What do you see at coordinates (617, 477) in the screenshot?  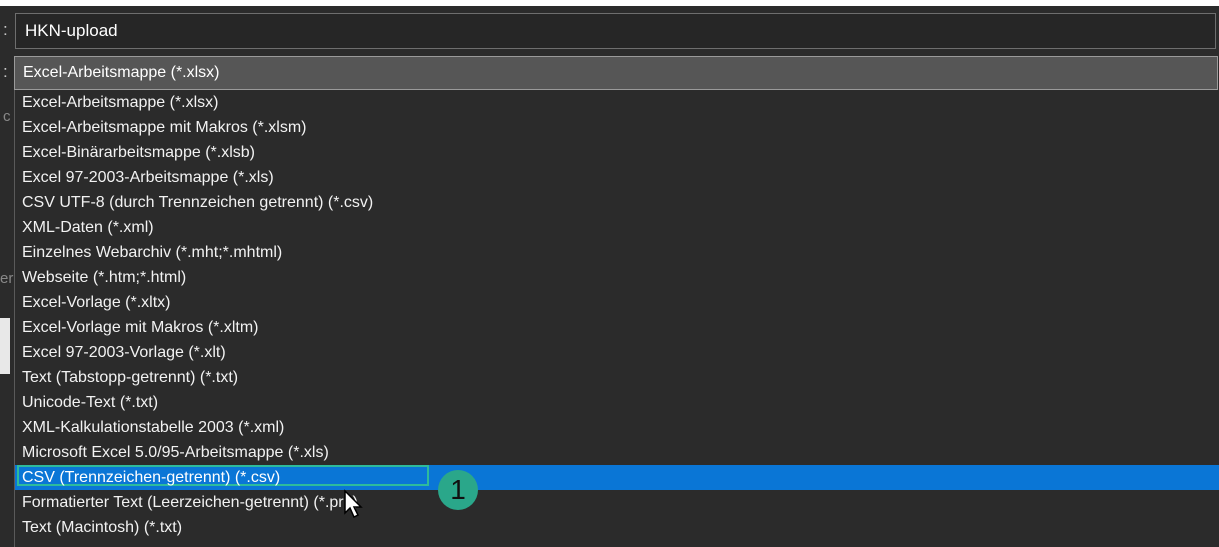 I see `filetype-option-highlighted: CSV (Trennzeichen-getrennt) (*.csv)` at bounding box center [617, 477].